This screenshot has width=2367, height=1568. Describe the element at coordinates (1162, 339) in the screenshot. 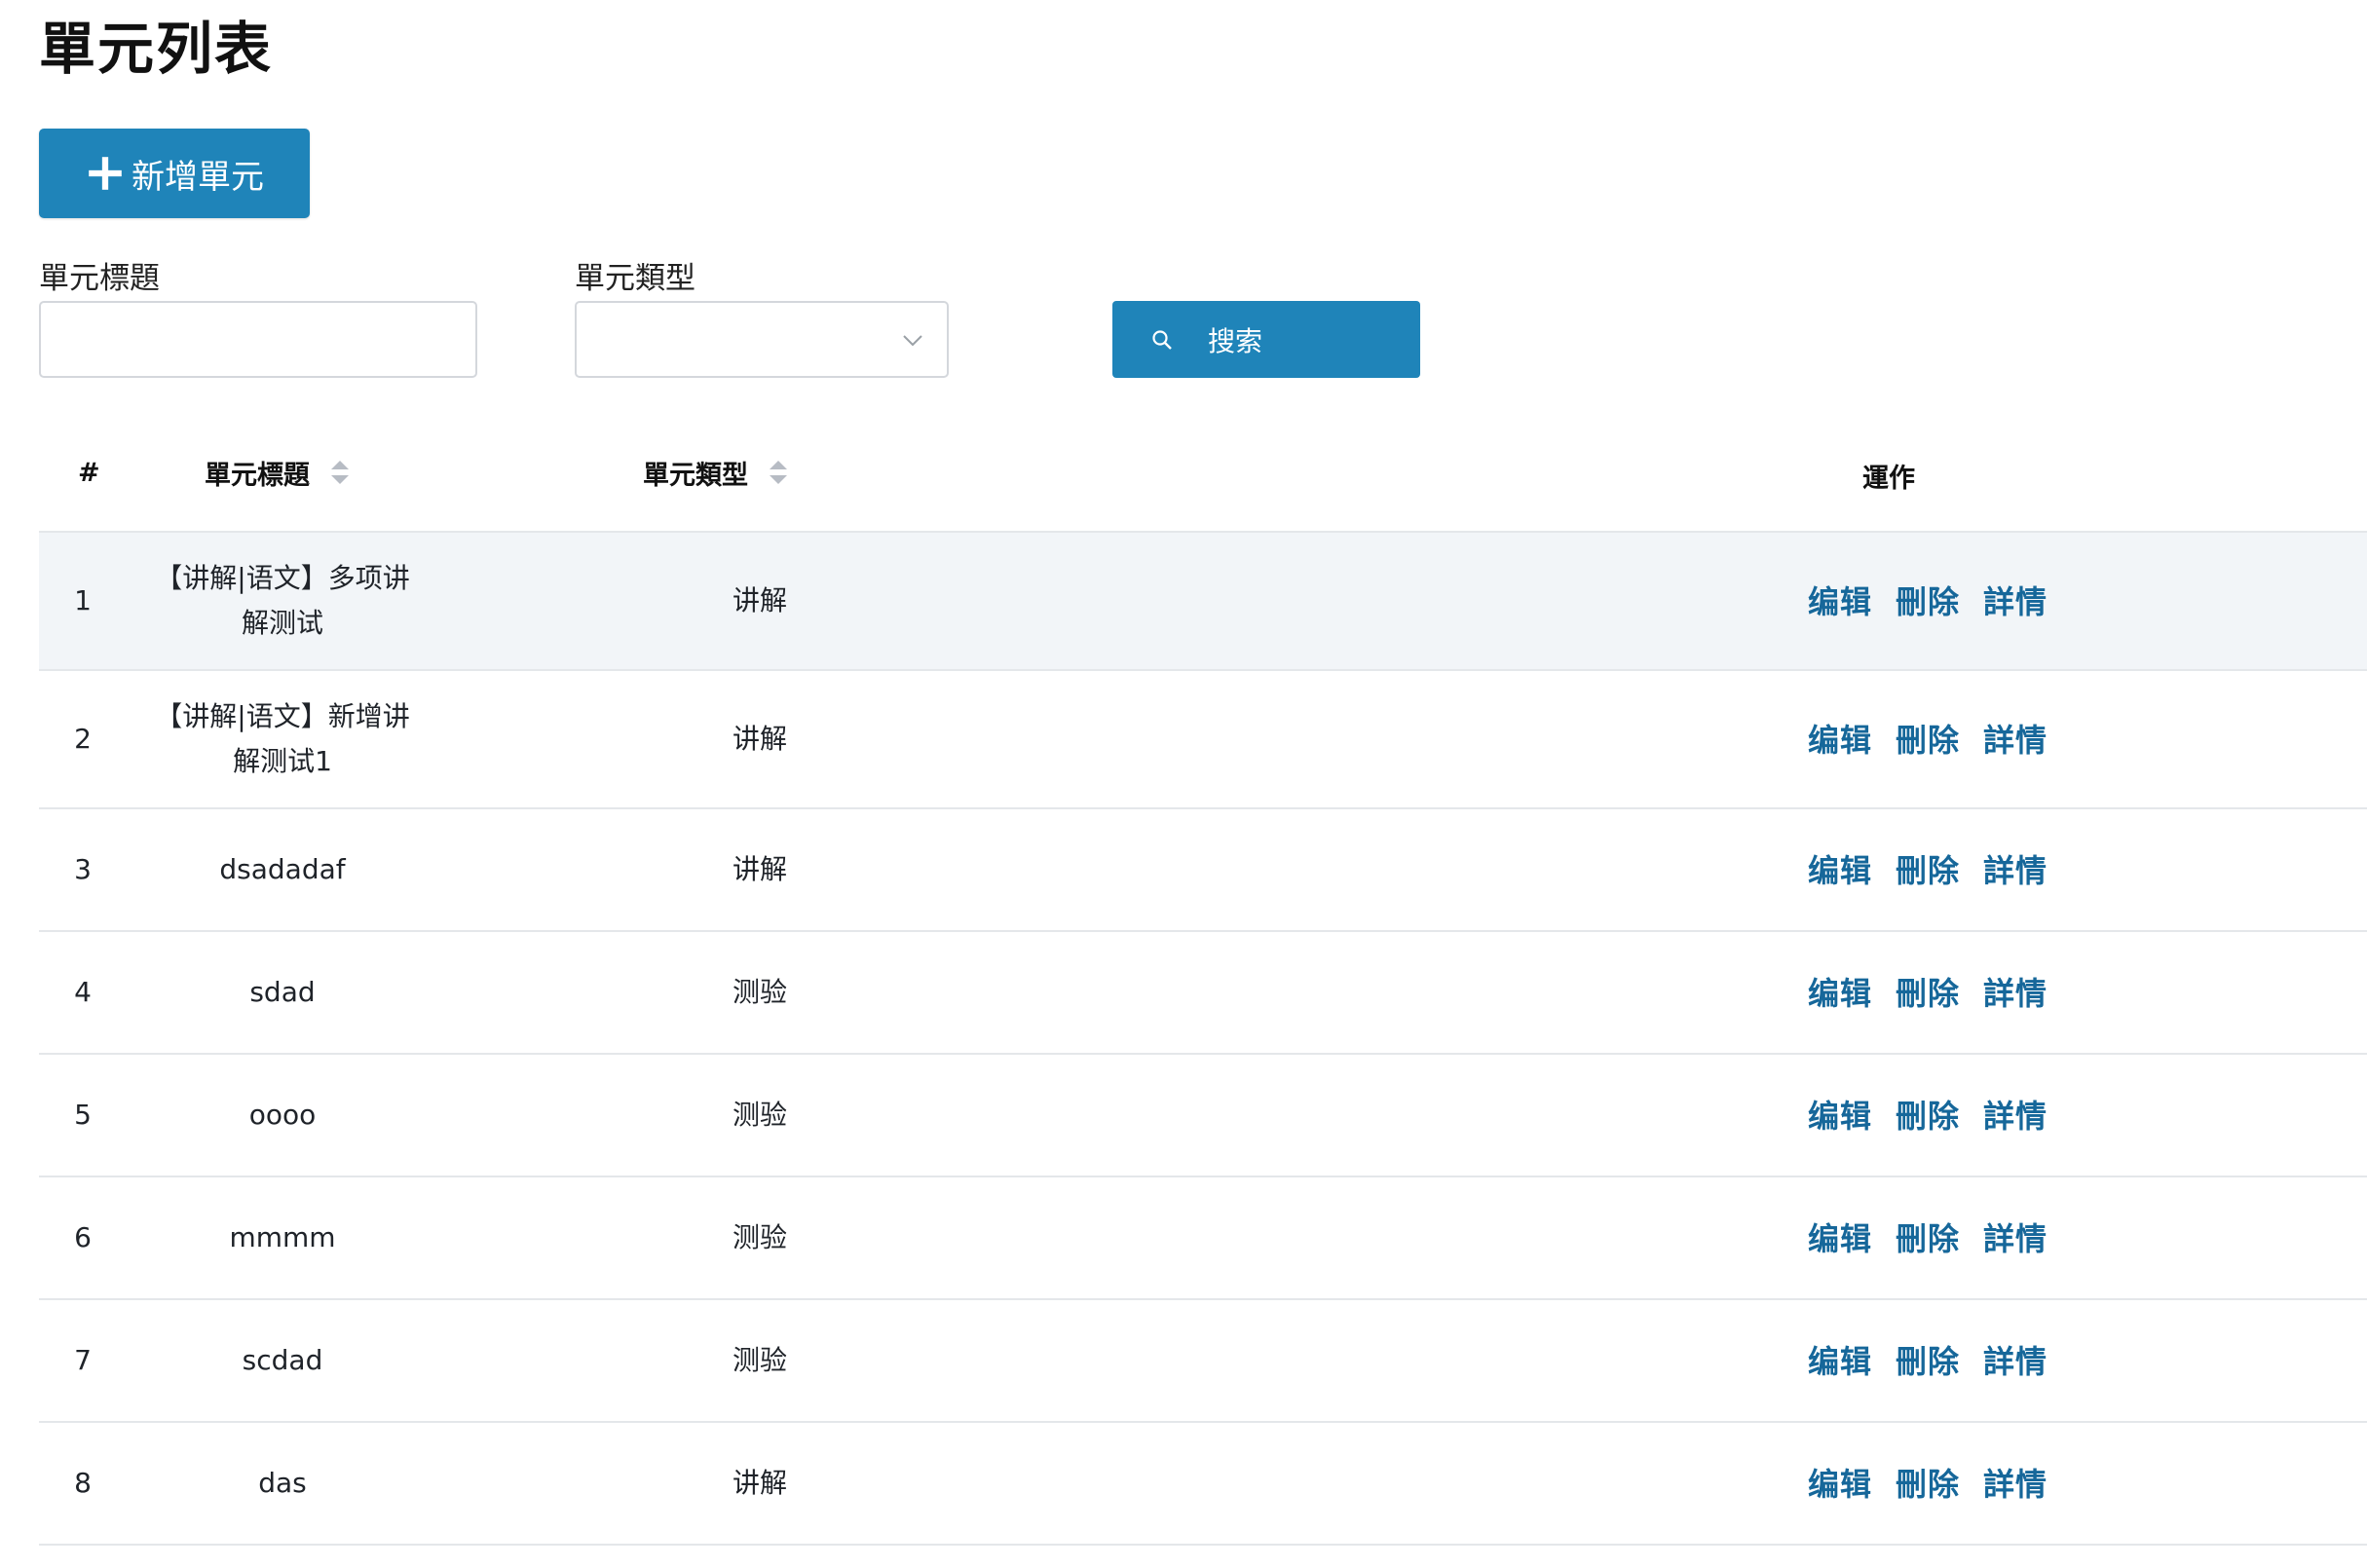

I see `search-icon` at that location.